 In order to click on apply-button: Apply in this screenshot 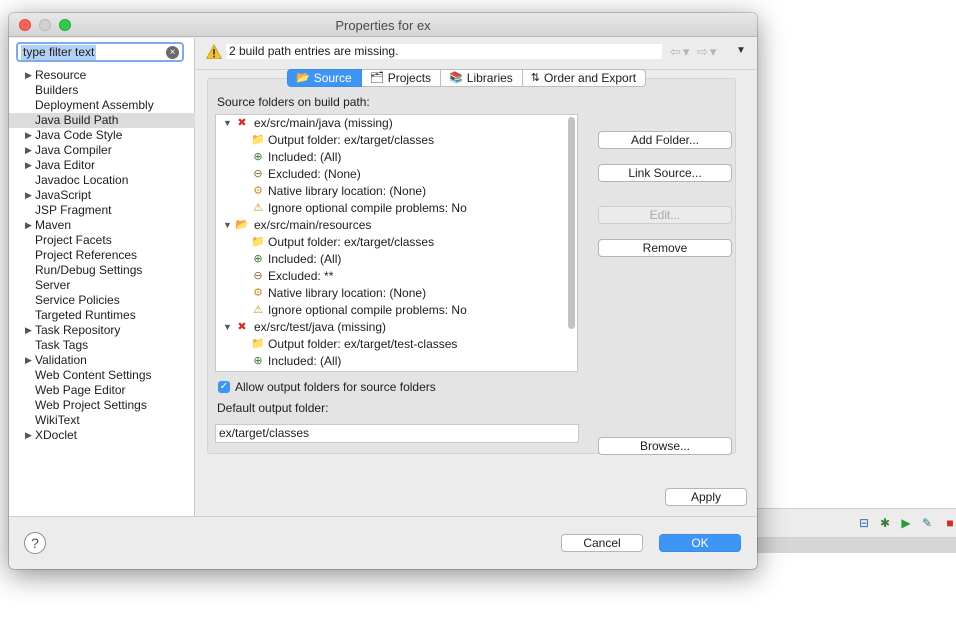, I will do `click(706, 497)`.